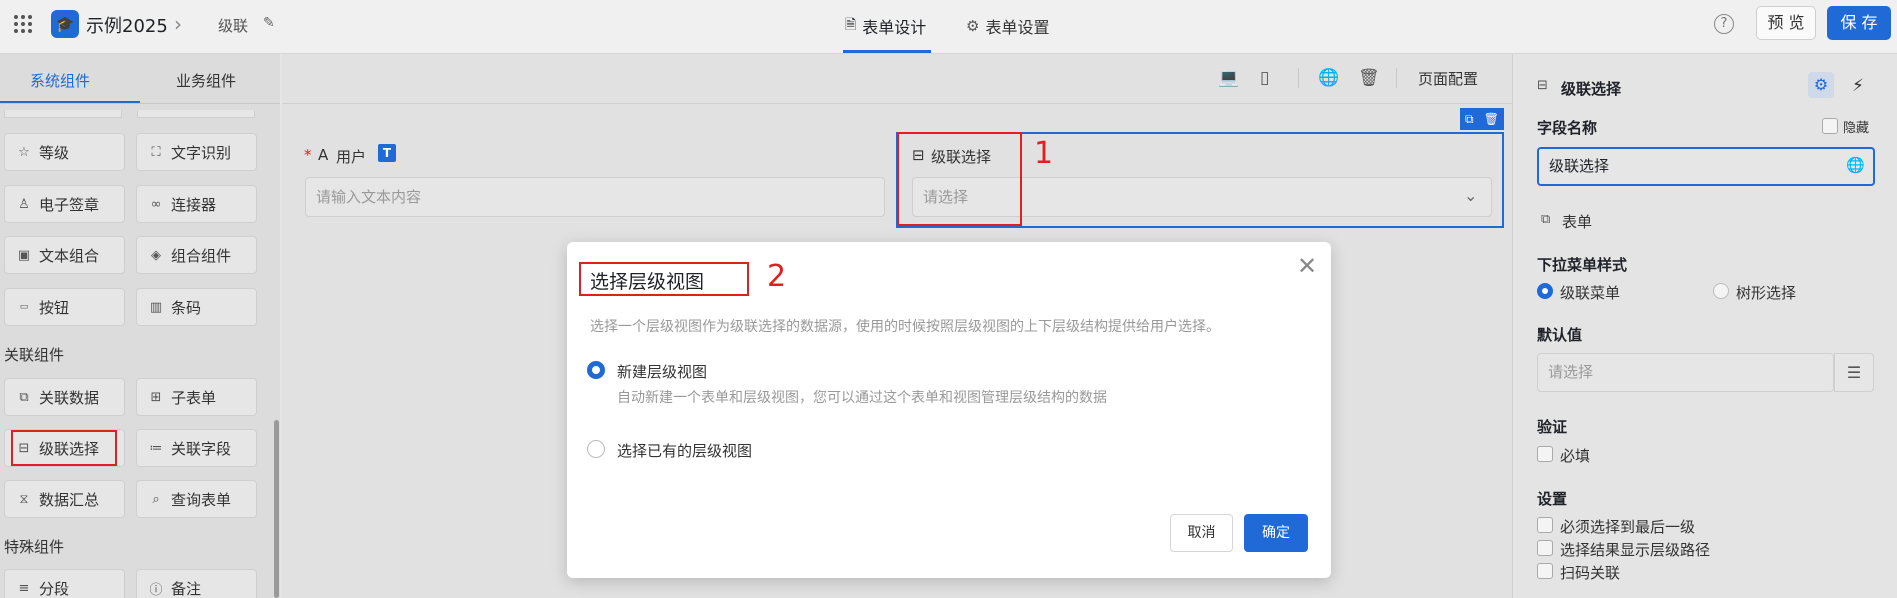 The width and height of the screenshot is (1897, 598). What do you see at coordinates (1545, 454) in the screenshot?
I see `required-checkbox` at bounding box center [1545, 454].